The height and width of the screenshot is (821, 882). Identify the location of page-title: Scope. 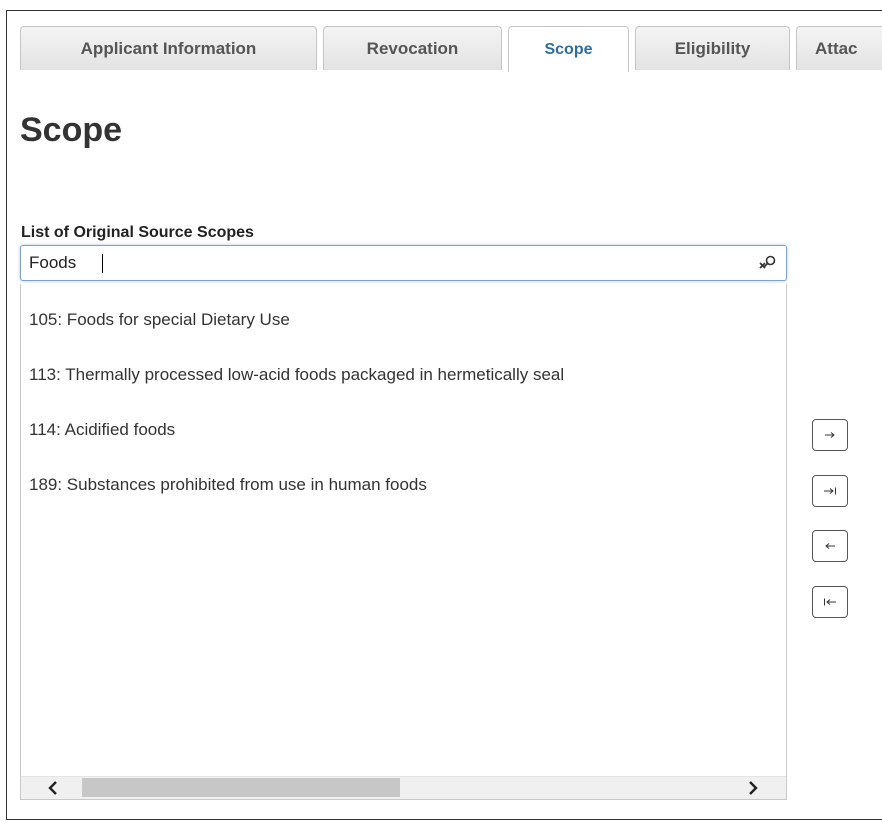
(71, 130).